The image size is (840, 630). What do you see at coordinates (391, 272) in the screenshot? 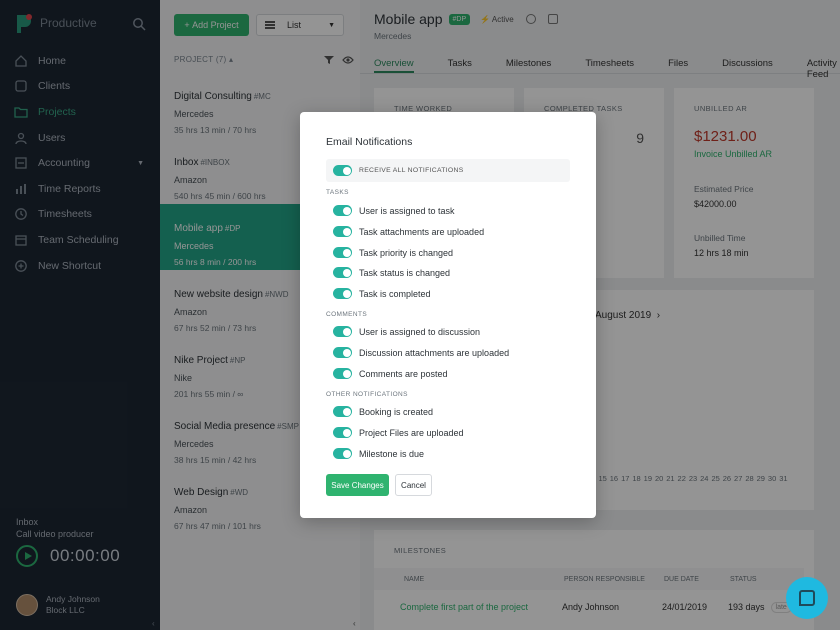
I see `notification-toggle-row: Task status is changed` at bounding box center [391, 272].